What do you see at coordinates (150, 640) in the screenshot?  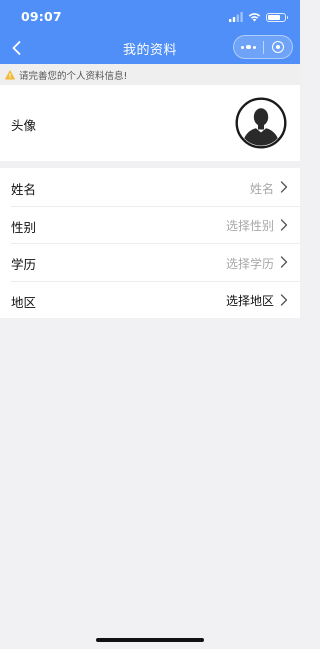 I see `home-indicator` at bounding box center [150, 640].